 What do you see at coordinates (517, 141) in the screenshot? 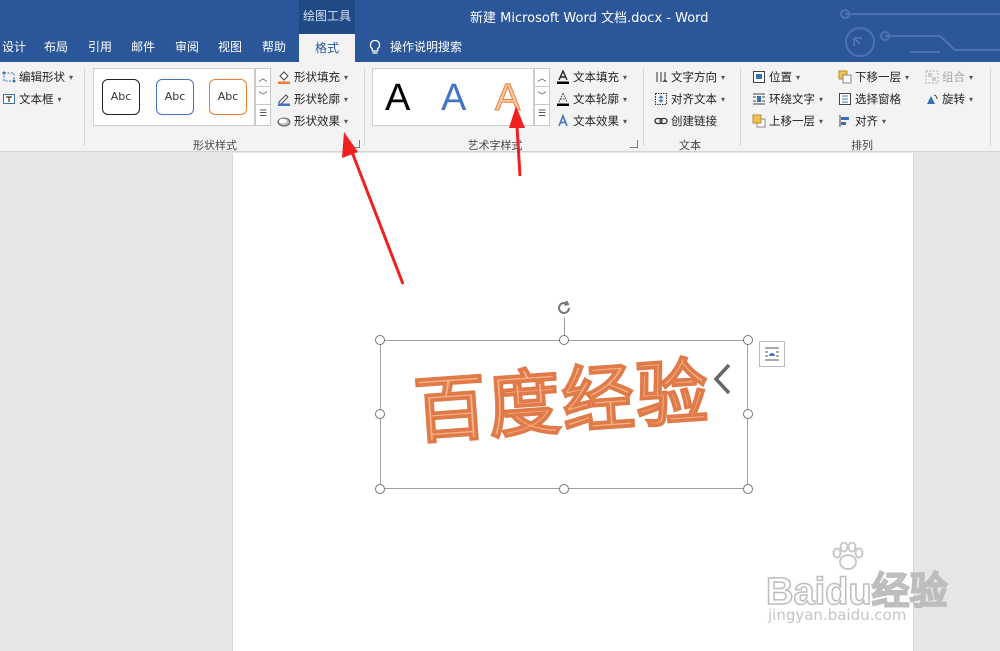
I see `arrow-to-wordart-style-icon` at bounding box center [517, 141].